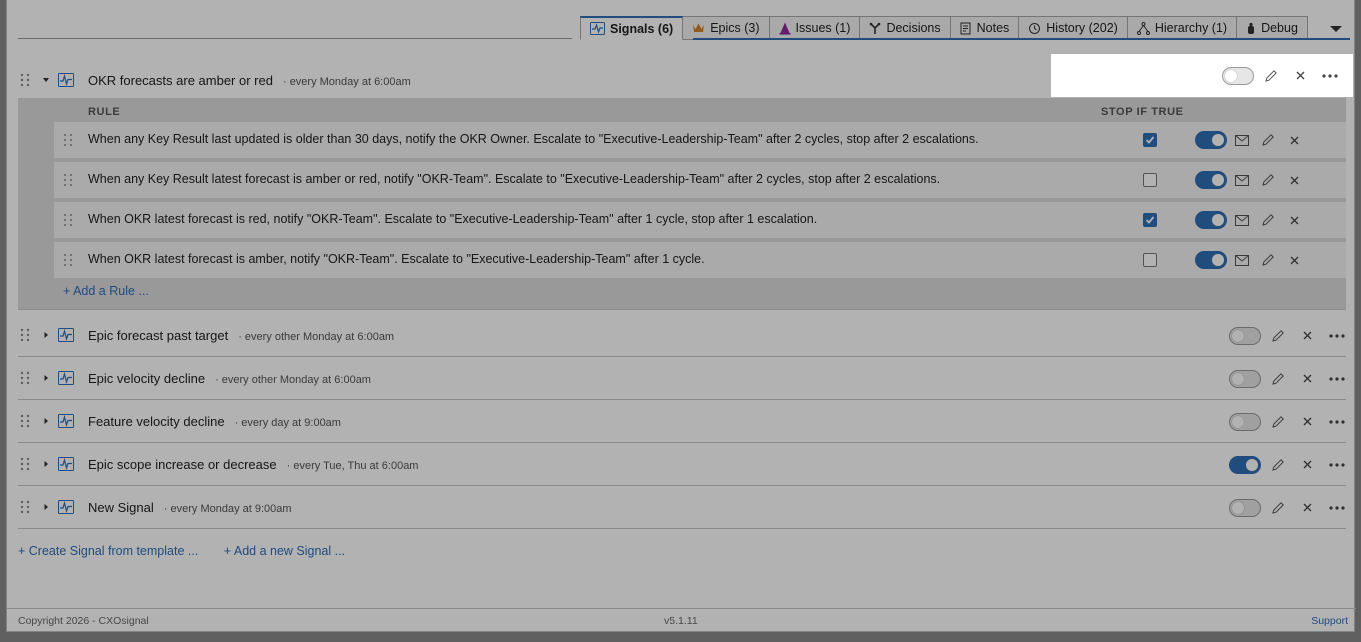 This screenshot has height=642, width=1361. What do you see at coordinates (46, 80) in the screenshot?
I see `caret-down-icon` at bounding box center [46, 80].